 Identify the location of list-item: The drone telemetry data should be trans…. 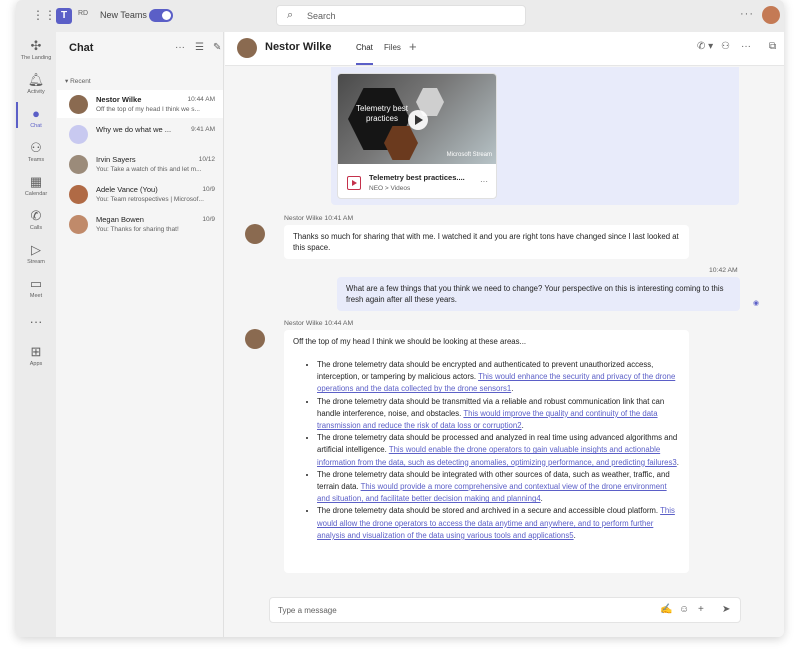
(498, 414).